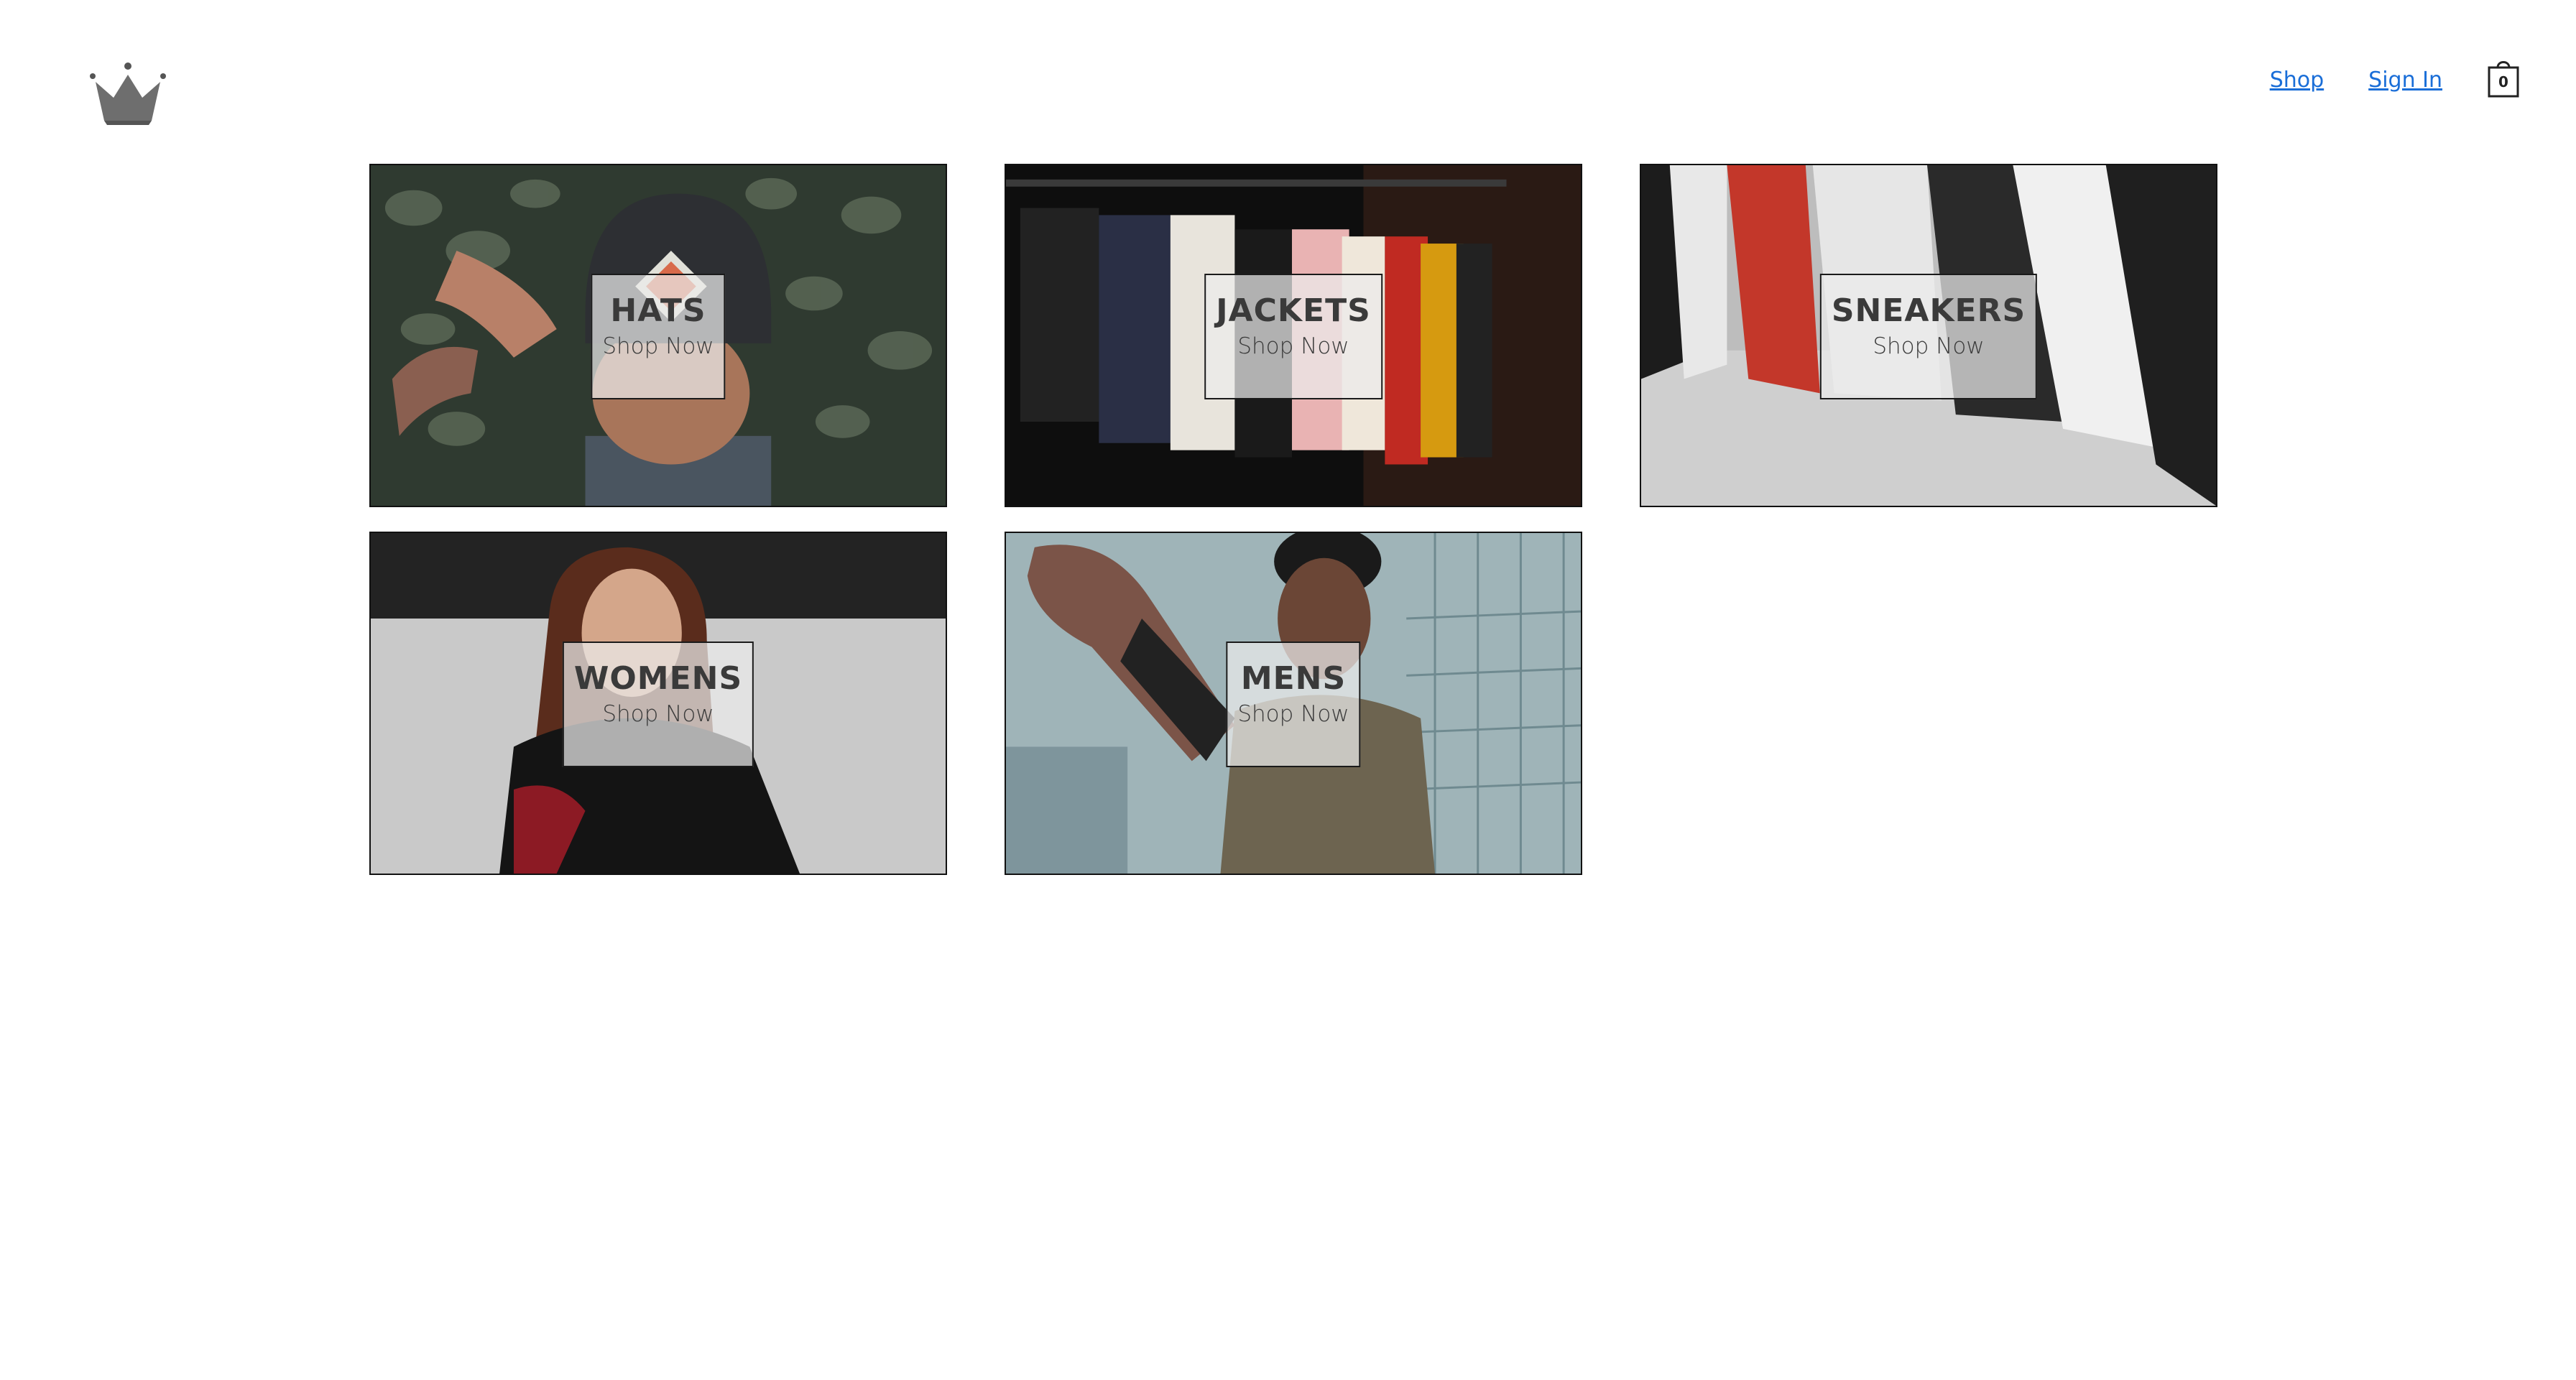 The height and width of the screenshot is (1380, 2576). I want to click on cart-button: 0, so click(2504, 77).